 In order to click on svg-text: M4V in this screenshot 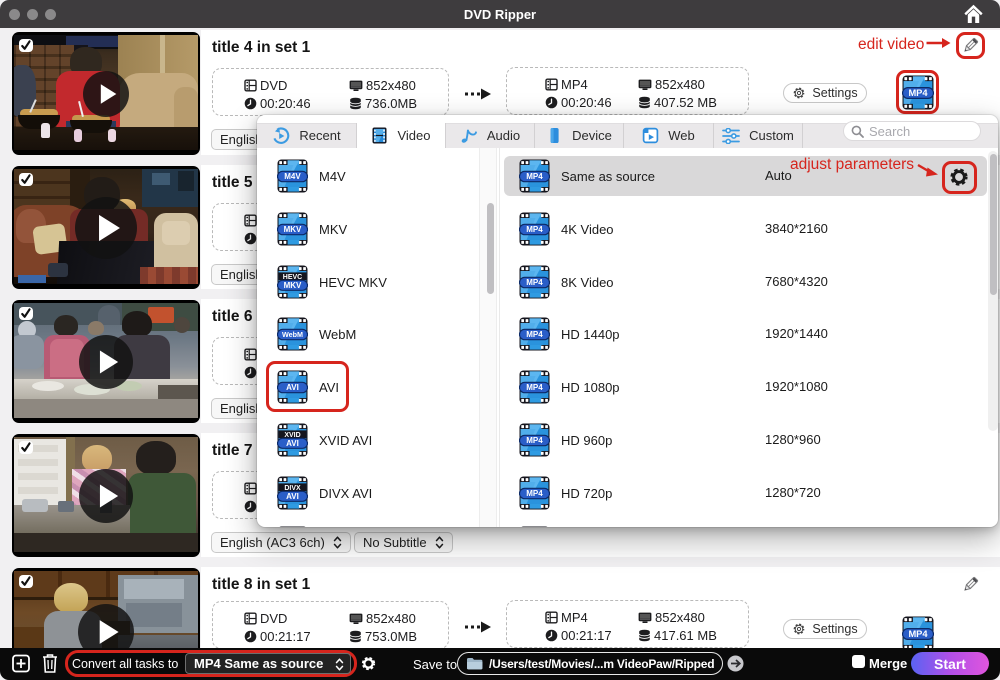, I will do `click(292, 176)`.